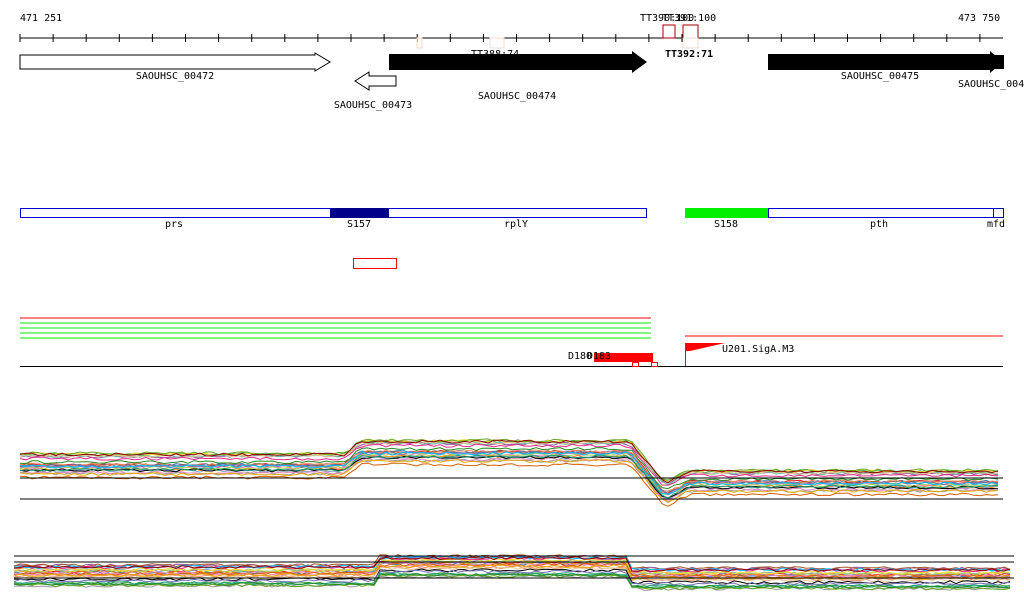 This screenshot has height=611, width=1024. Describe the element at coordinates (41, 18) in the screenshot. I see `ruler-start: 471 251` at that location.